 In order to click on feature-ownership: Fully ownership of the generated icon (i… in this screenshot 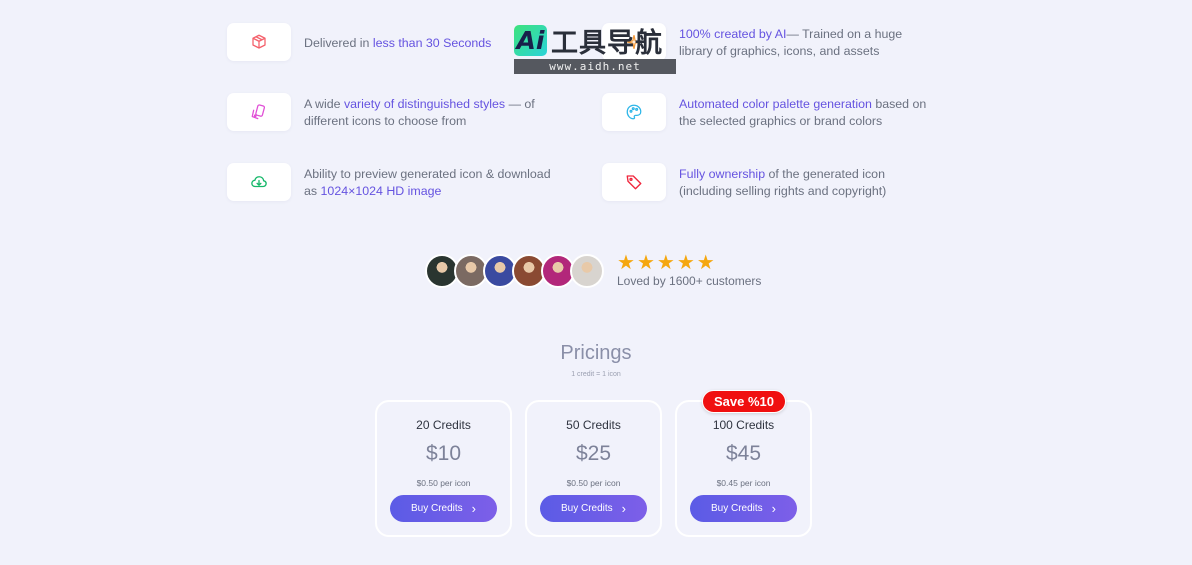, I will do `click(767, 183)`.